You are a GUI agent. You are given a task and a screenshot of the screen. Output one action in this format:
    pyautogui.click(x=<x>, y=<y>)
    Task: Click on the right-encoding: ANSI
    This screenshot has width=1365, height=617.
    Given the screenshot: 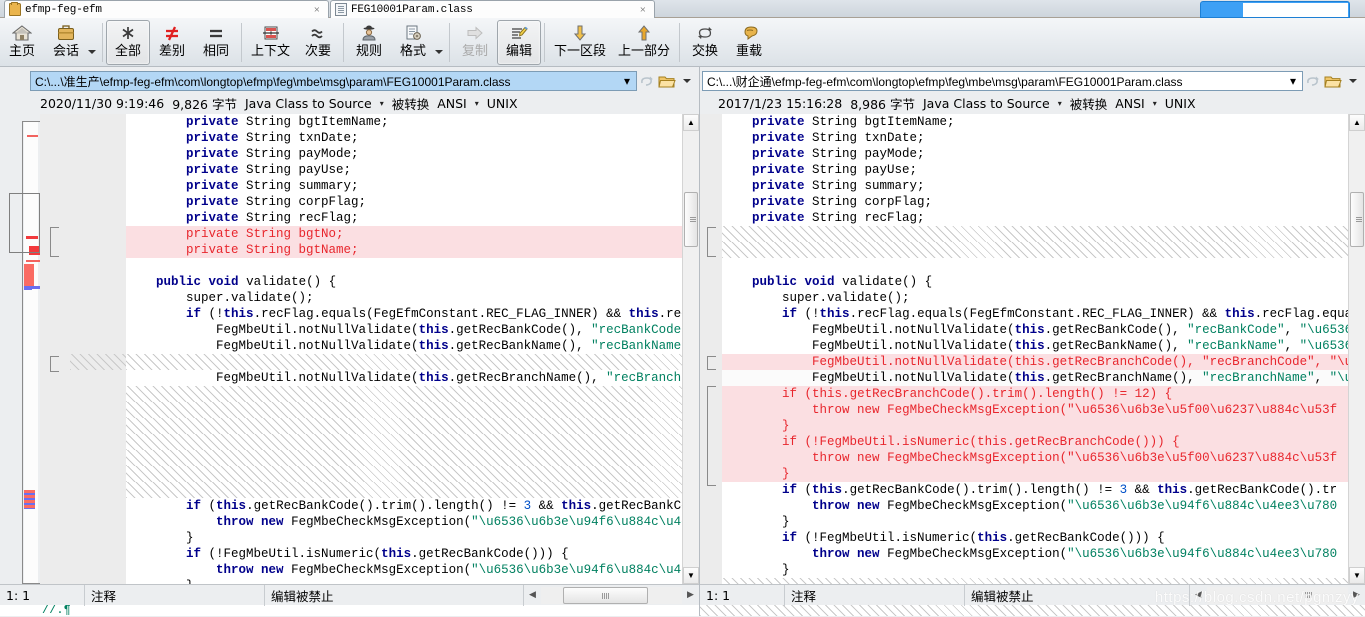 What is the action you would take?
    pyautogui.click(x=1130, y=103)
    